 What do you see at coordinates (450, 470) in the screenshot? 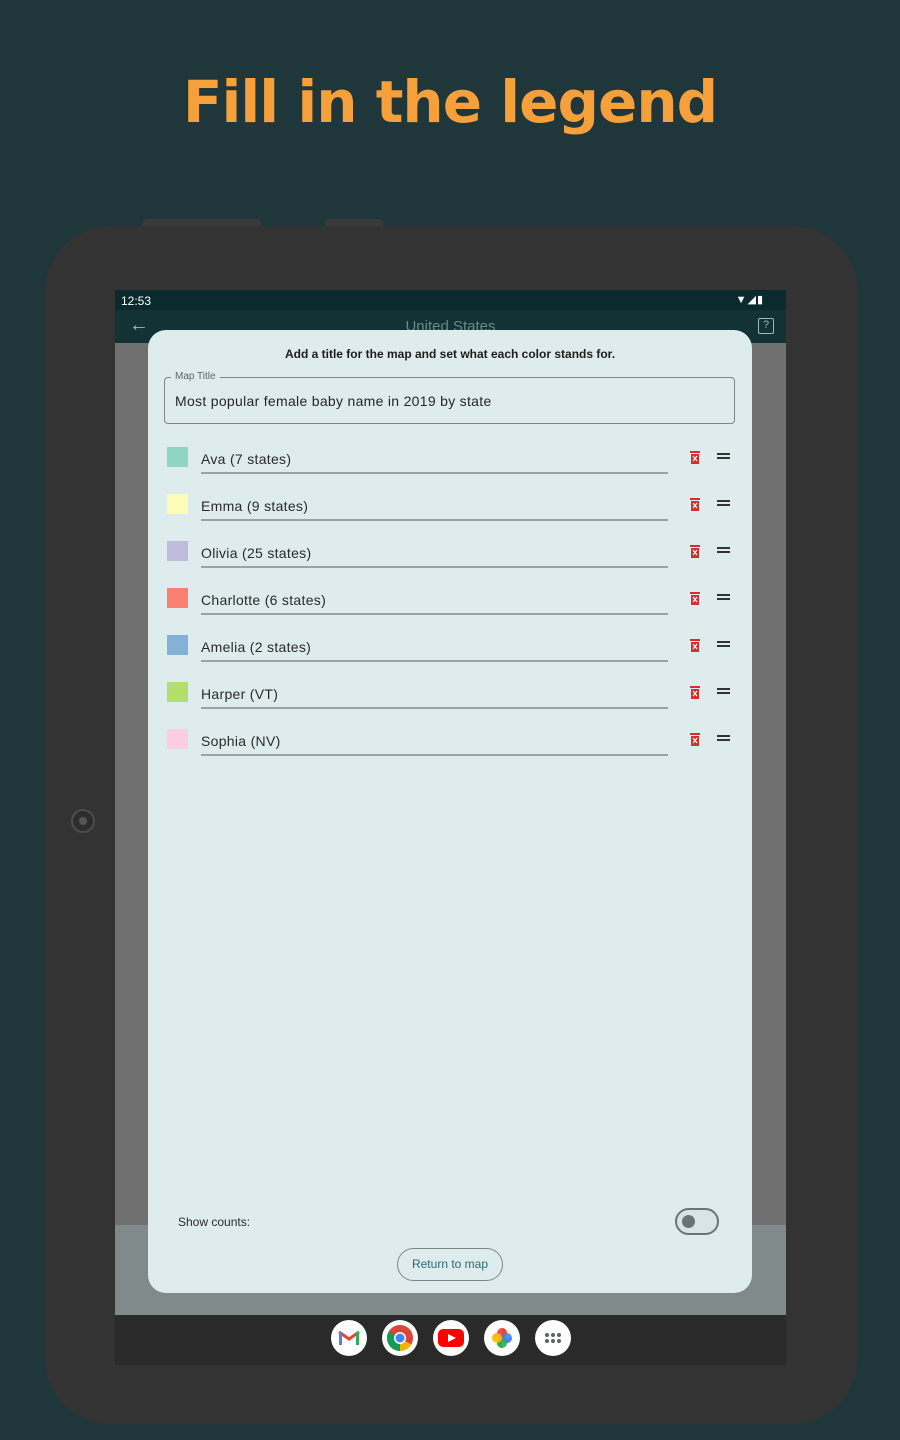
I see `legend-row: Ava (7 states)` at bounding box center [450, 470].